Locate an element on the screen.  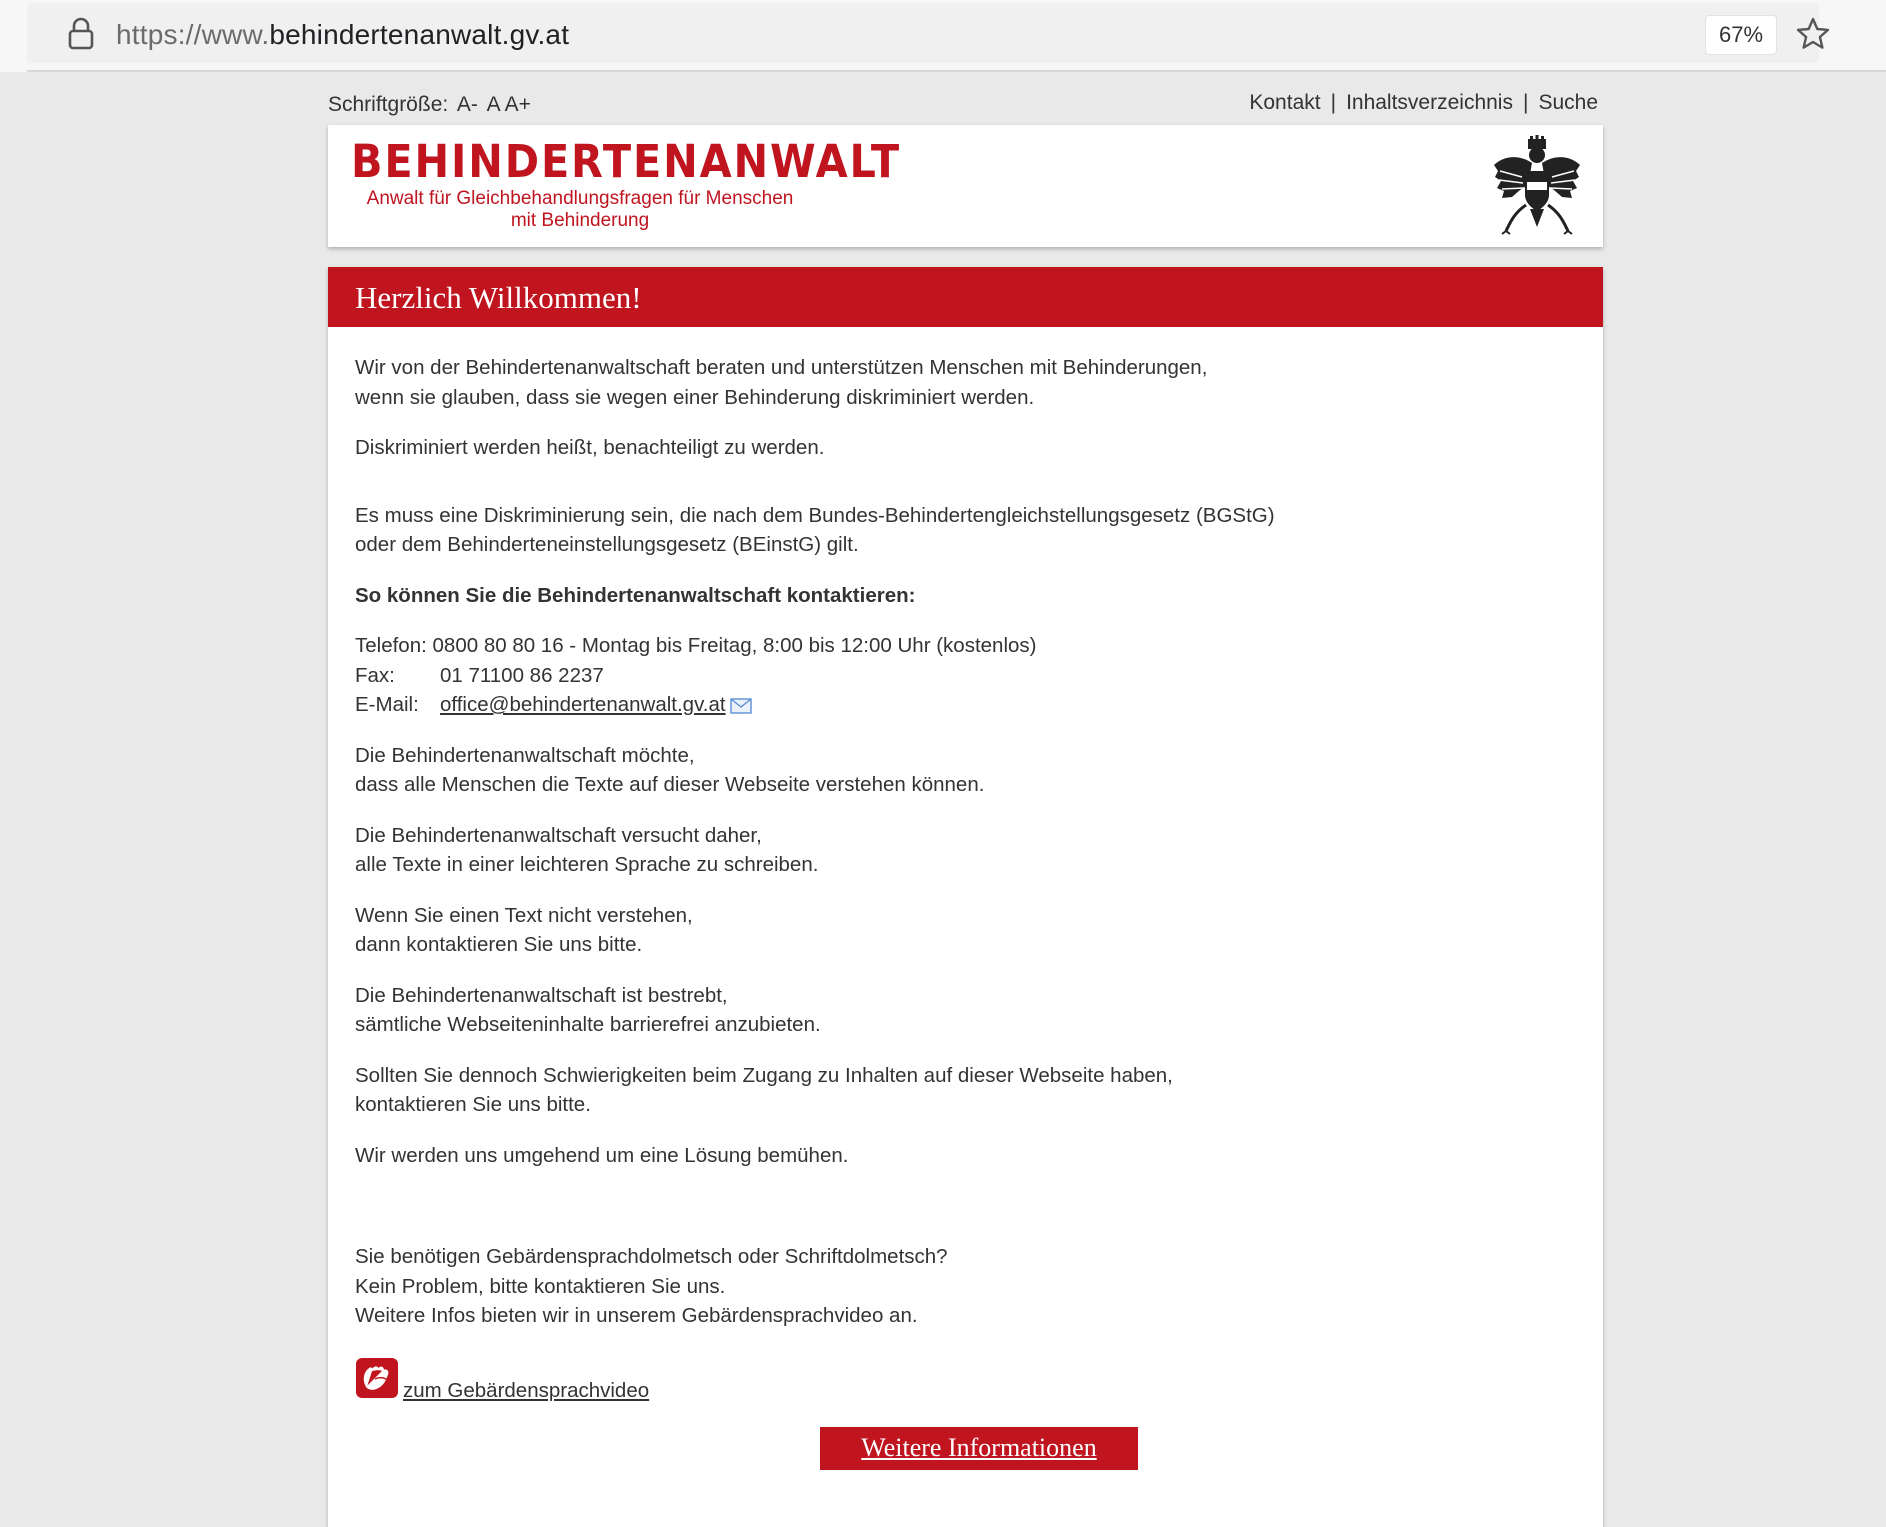
logo-subtitle-line2: mit Behinderung is located at coordinates (580, 220).